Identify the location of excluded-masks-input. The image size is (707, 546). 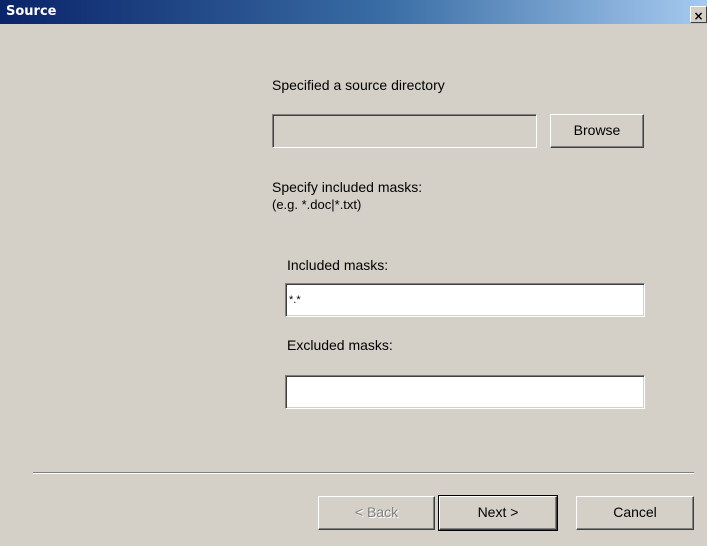
(465, 392).